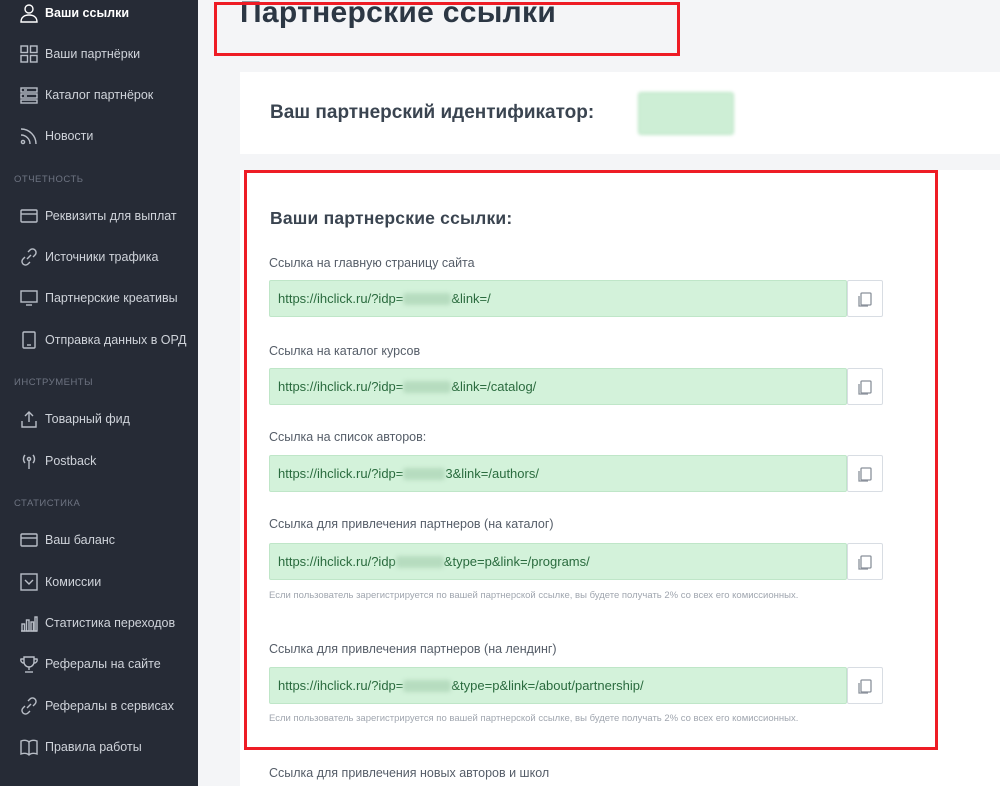 This screenshot has height=786, width=1000. What do you see at coordinates (111, 216) in the screenshot?
I see `sidebar-item-label: Реквизиты для выплат` at bounding box center [111, 216].